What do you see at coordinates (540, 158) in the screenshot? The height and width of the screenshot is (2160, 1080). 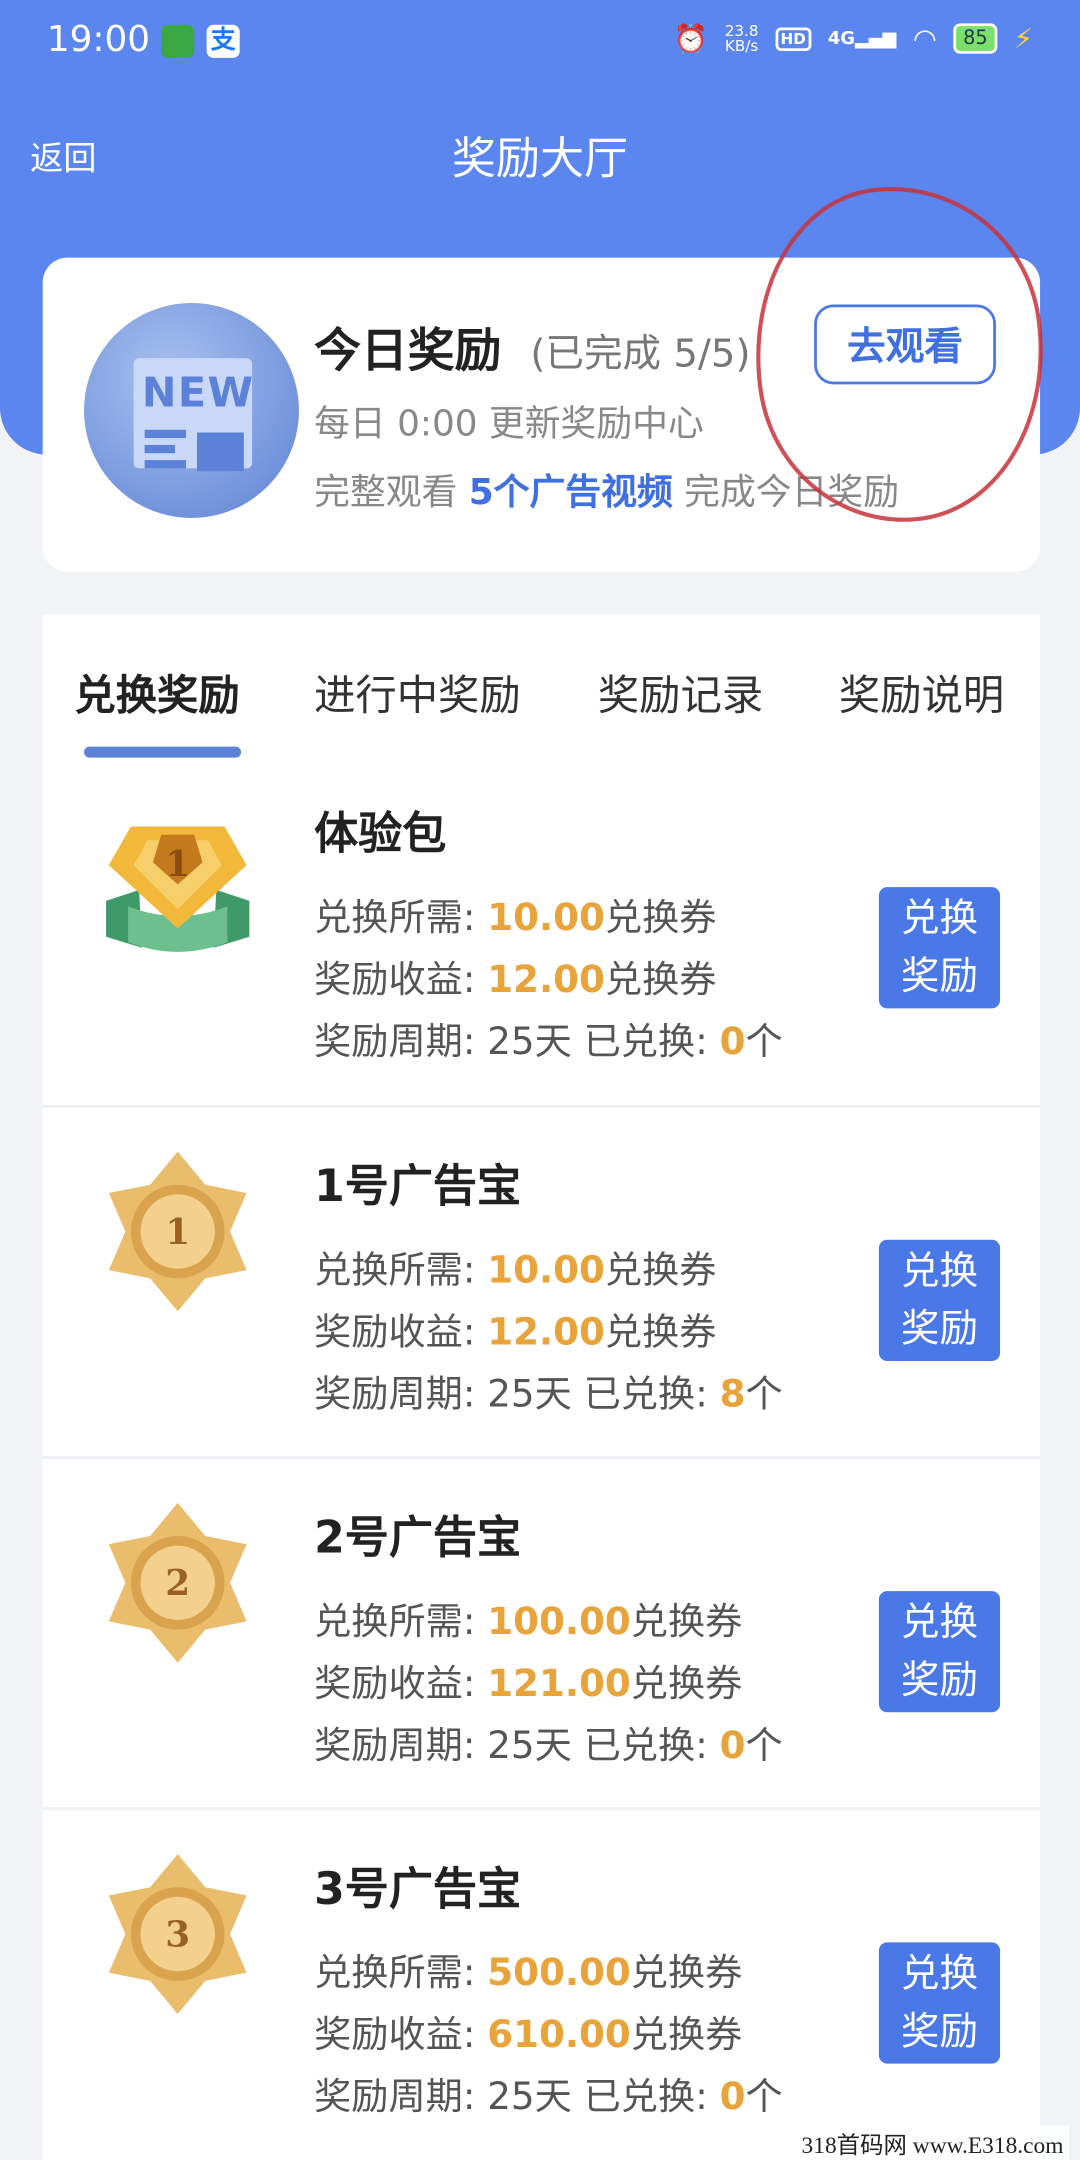 I see `page-title: 奖励大厅` at bounding box center [540, 158].